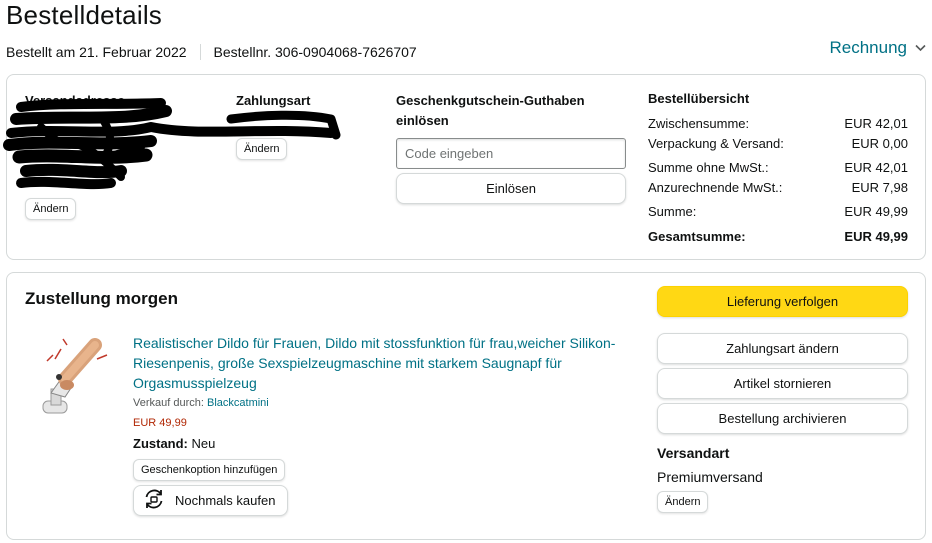  I want to click on summary-row: Anzurechnende MwSt.: EUR 7,98, so click(778, 188).